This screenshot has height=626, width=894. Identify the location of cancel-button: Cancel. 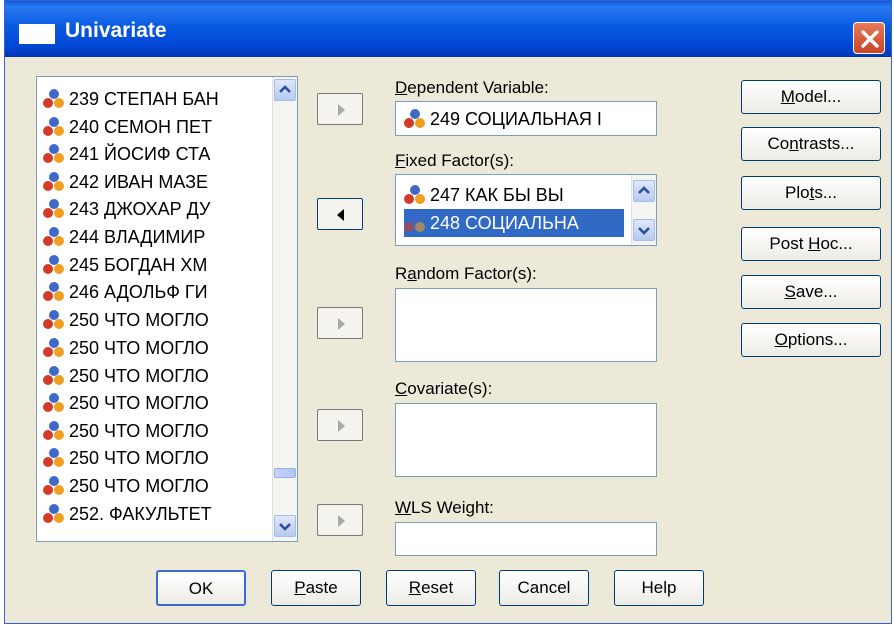
(544, 588).